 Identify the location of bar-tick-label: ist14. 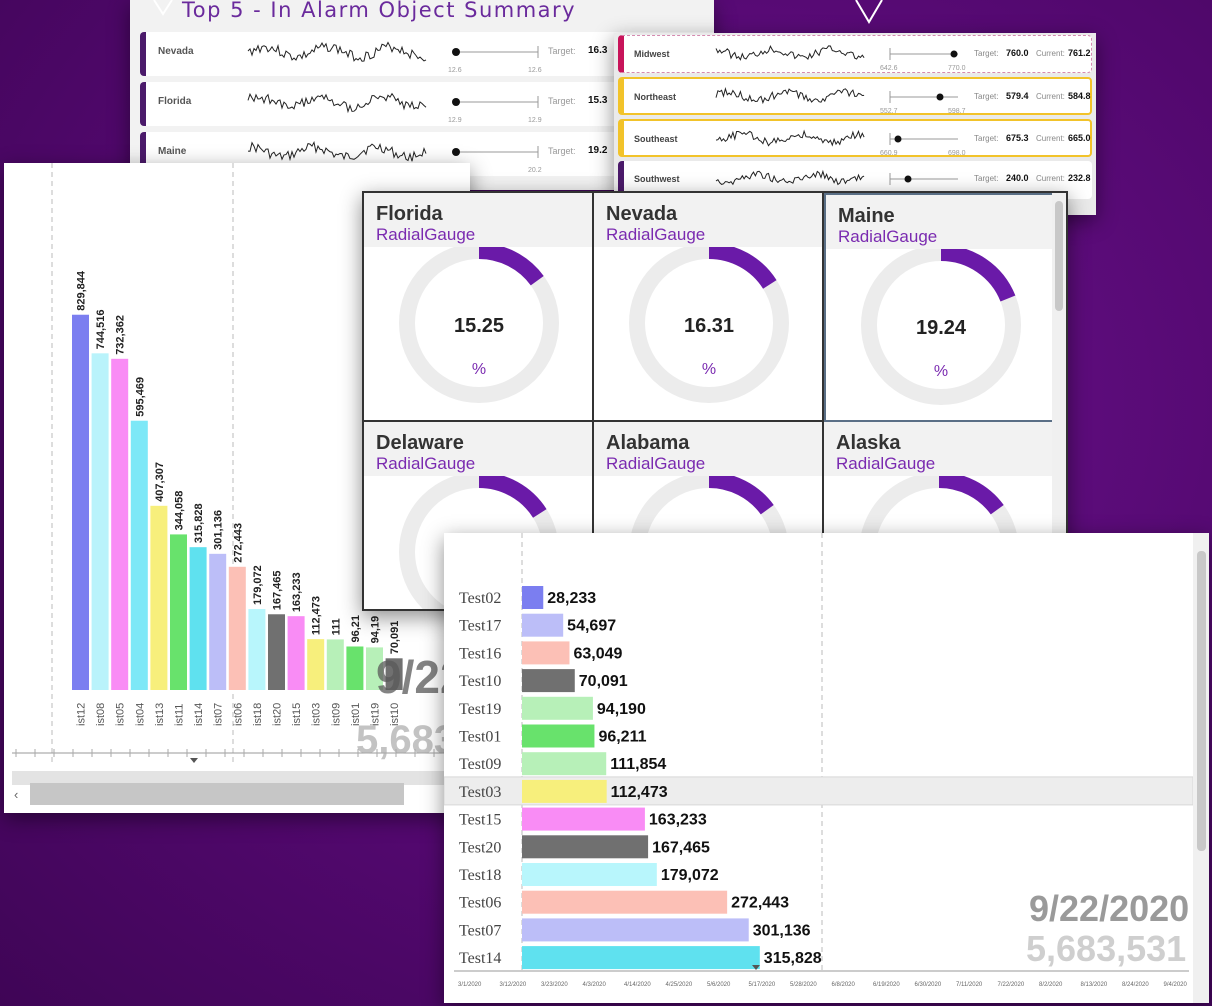
(199, 714).